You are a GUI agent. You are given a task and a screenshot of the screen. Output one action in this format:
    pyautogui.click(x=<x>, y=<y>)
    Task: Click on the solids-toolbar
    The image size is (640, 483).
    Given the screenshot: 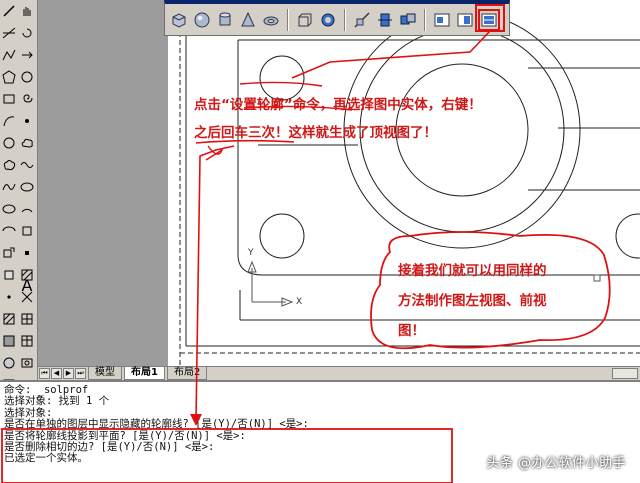 What is the action you would take?
    pyautogui.click(x=337, y=18)
    